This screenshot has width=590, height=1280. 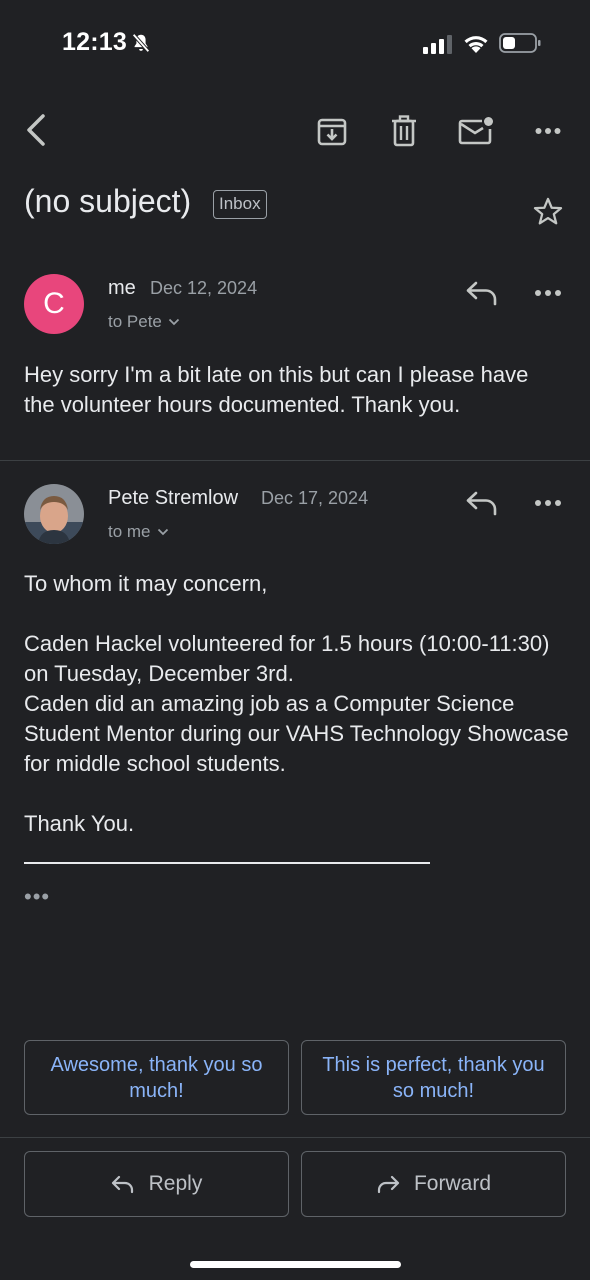 What do you see at coordinates (295, 1137) in the screenshot?
I see `footer-divider` at bounding box center [295, 1137].